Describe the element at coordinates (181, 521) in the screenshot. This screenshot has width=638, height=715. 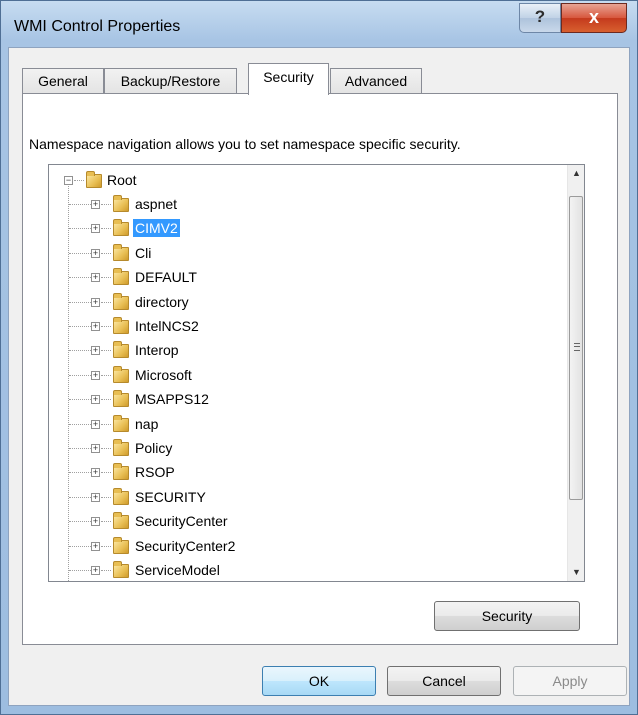
I see `tree-node-securitycenter: SecurityCenter` at that location.